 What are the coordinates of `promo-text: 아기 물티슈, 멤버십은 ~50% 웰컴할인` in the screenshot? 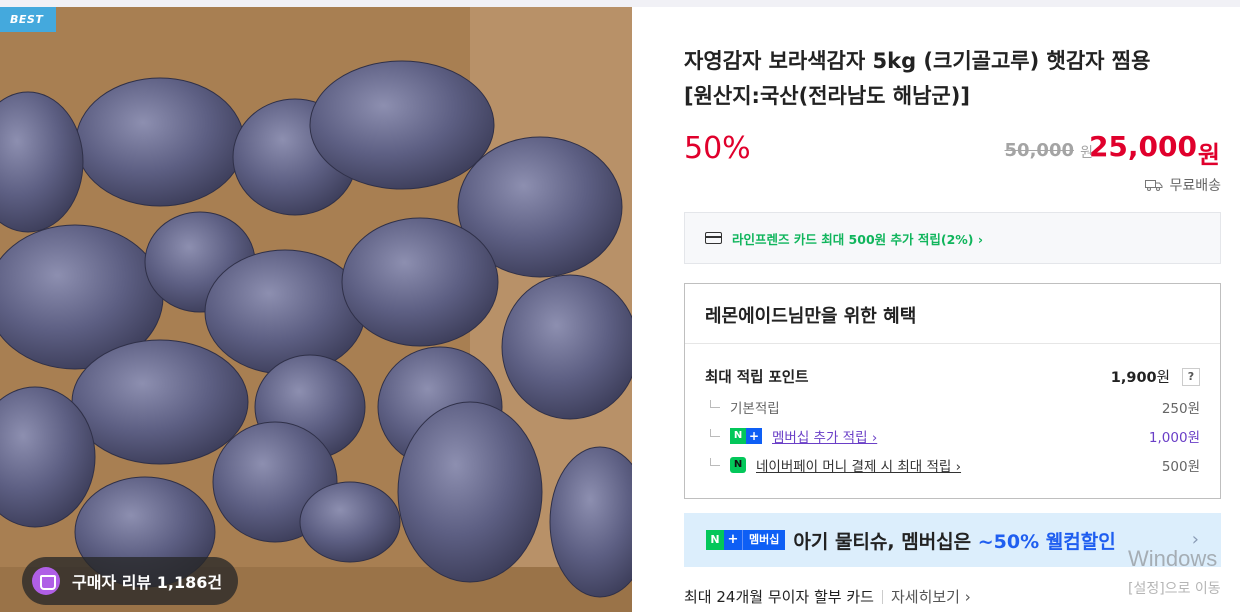 It's located at (954, 541).